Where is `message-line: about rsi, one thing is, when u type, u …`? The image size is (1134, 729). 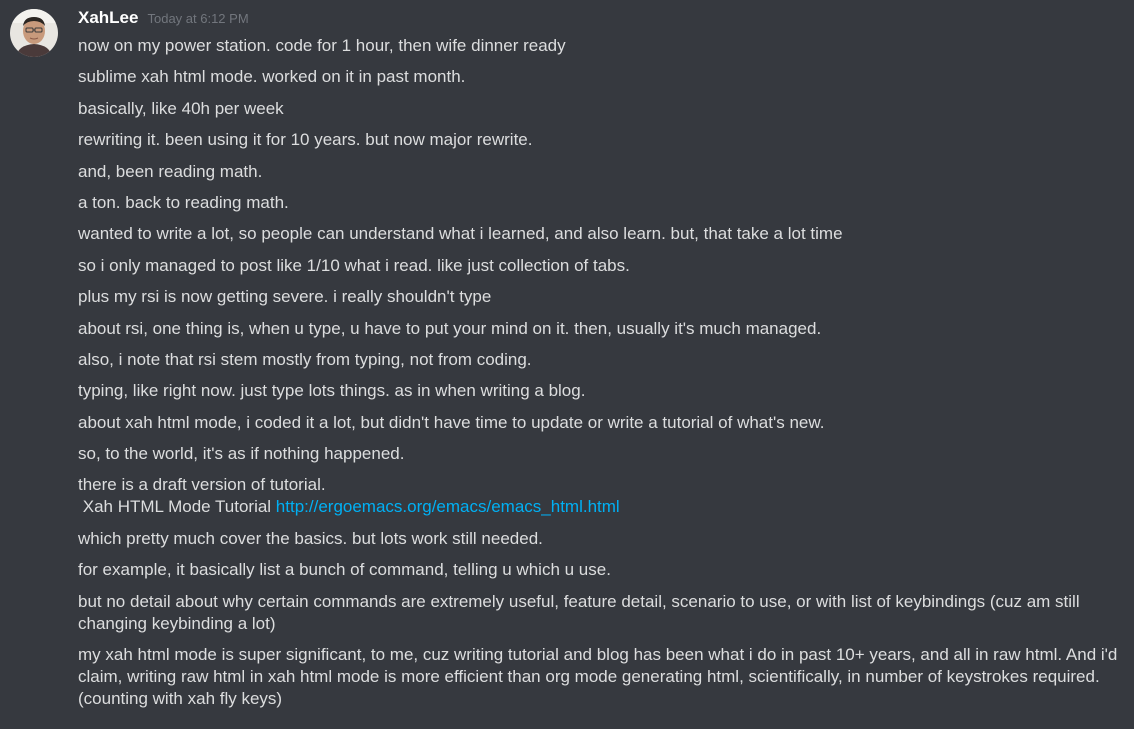 message-line: about rsi, one thing is, when u type, u … is located at coordinates (450, 328).